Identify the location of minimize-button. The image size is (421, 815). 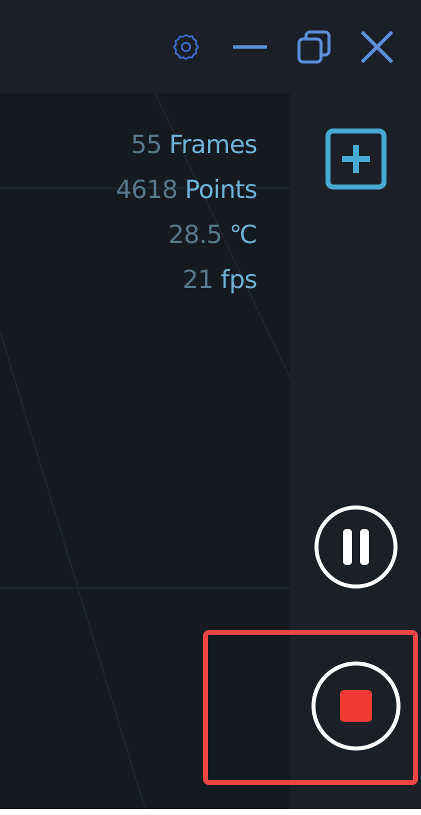
(250, 46).